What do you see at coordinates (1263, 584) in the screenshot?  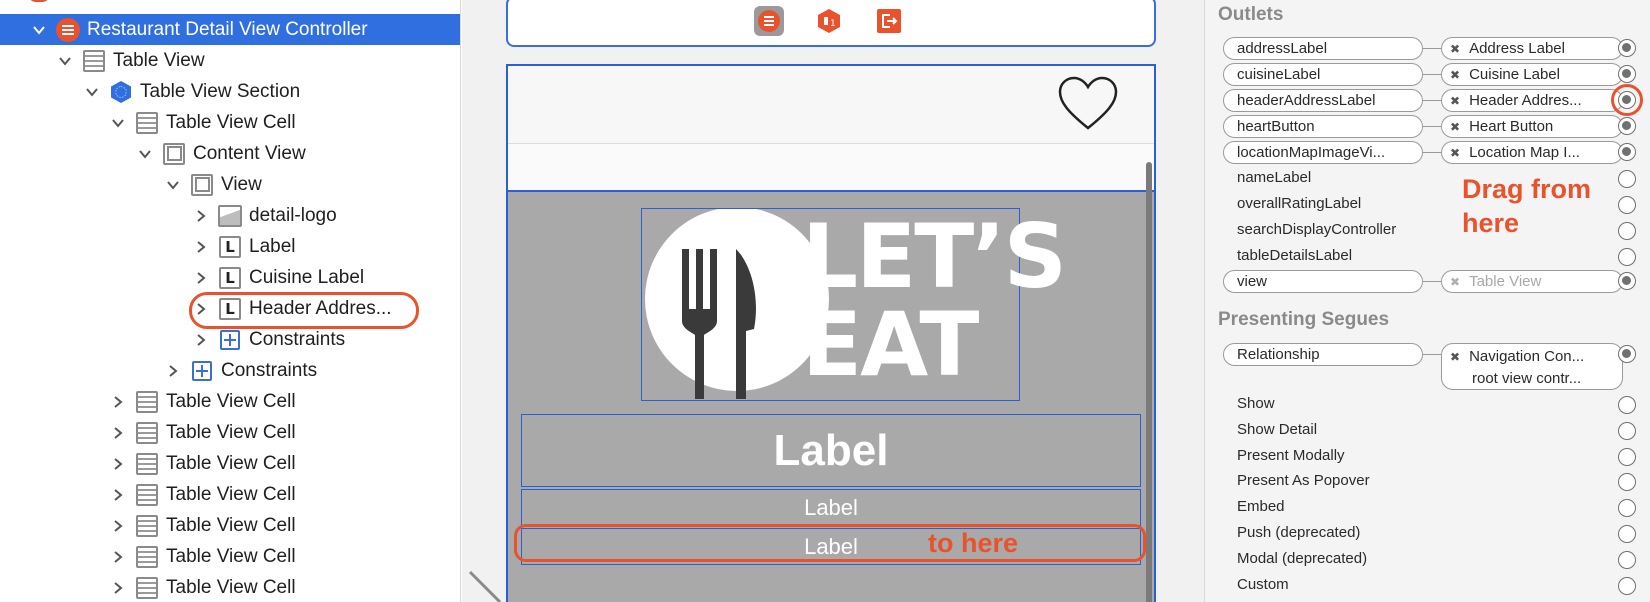 I see `segue-label: Custom` at bounding box center [1263, 584].